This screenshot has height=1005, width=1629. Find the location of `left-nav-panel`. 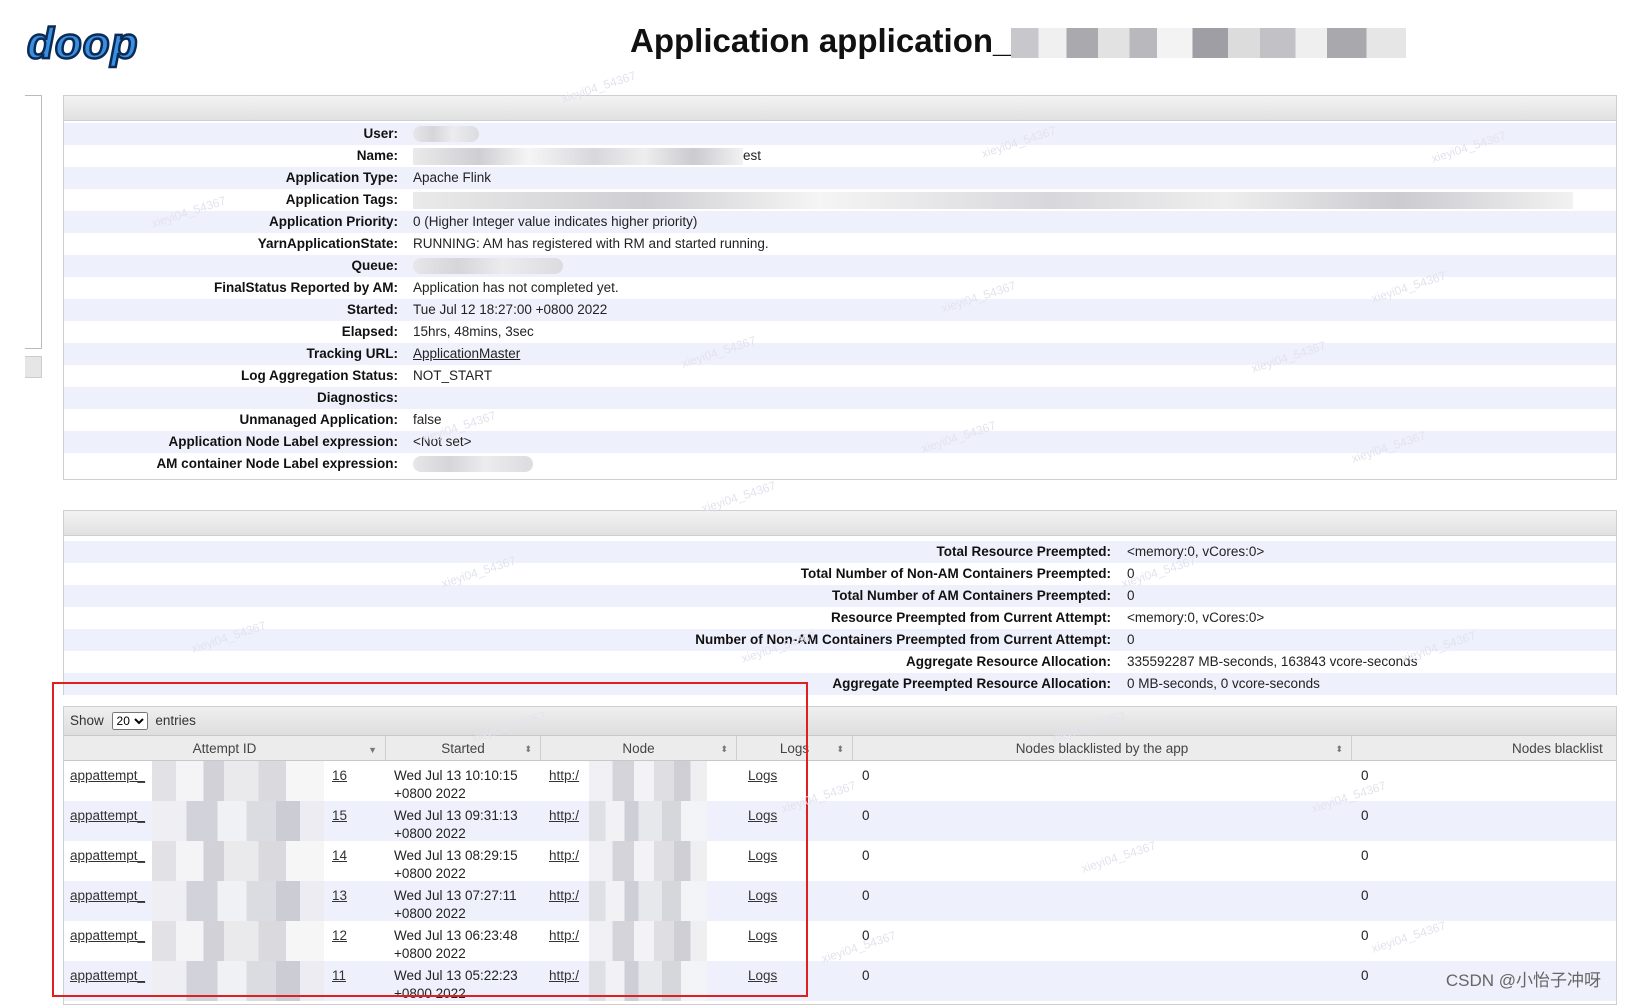

left-nav-panel is located at coordinates (33, 222).